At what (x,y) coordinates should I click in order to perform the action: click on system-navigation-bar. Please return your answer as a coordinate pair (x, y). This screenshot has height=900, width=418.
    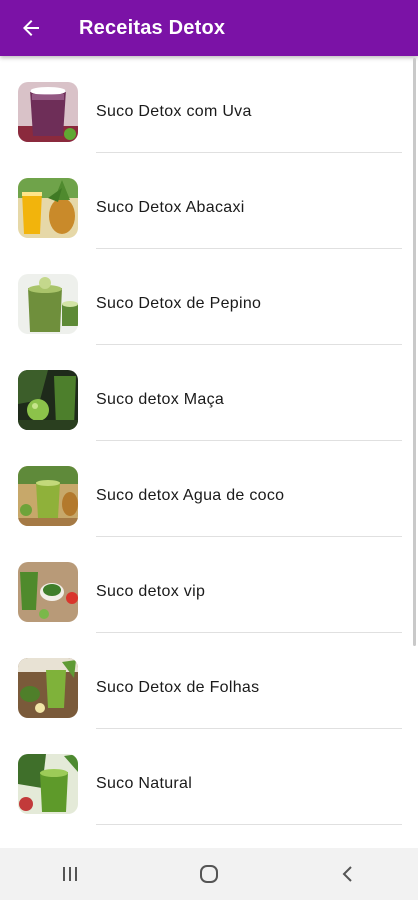
    Looking at the image, I should click on (209, 874).